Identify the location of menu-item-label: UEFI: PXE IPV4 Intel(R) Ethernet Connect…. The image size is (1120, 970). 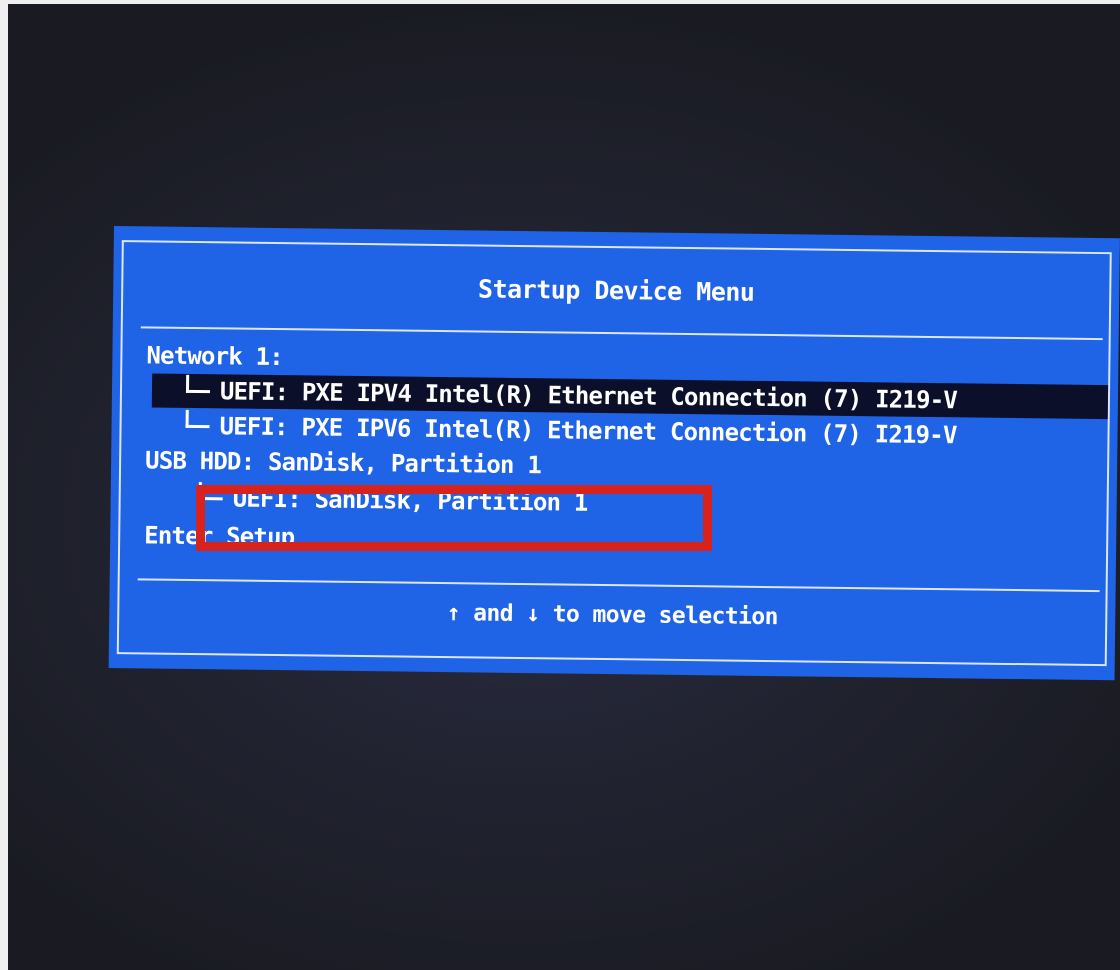
(588, 396).